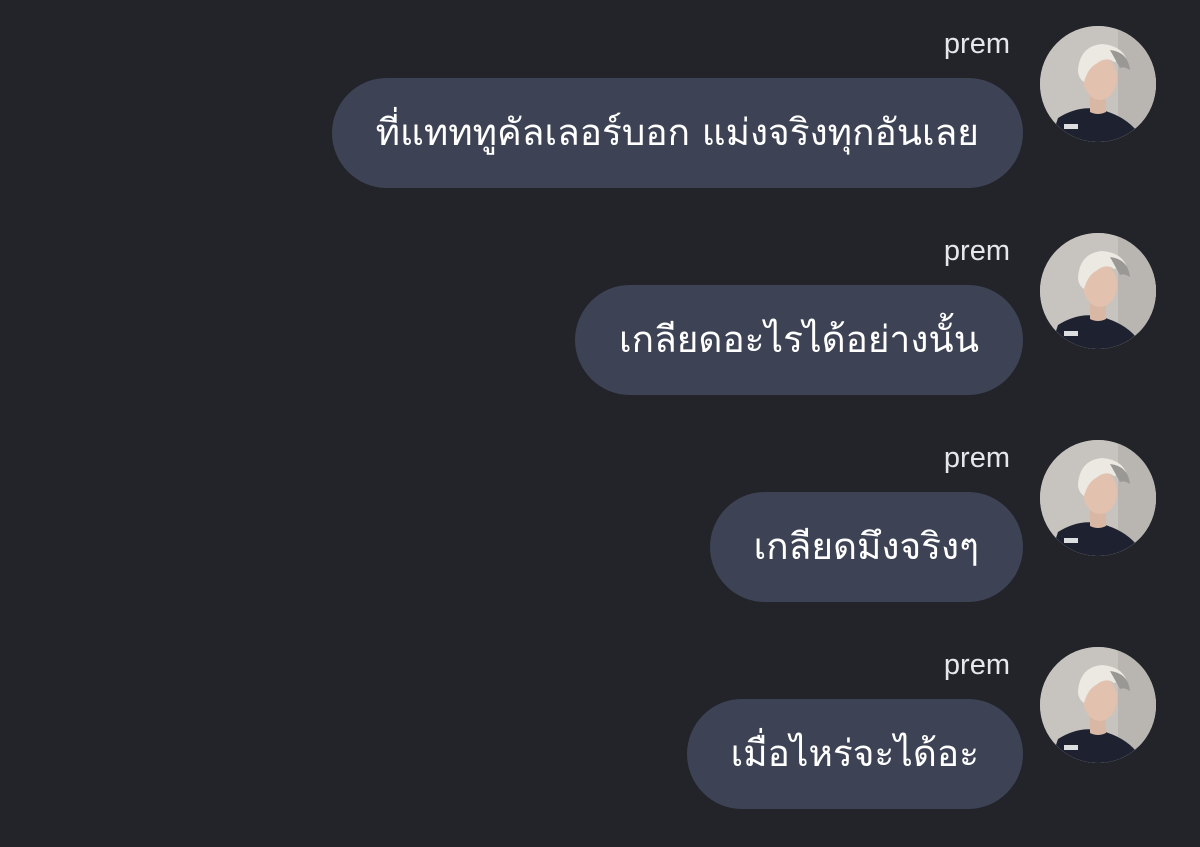  What do you see at coordinates (866, 547) in the screenshot?
I see `message-bubble: เกลียดมึงจริงๆ` at bounding box center [866, 547].